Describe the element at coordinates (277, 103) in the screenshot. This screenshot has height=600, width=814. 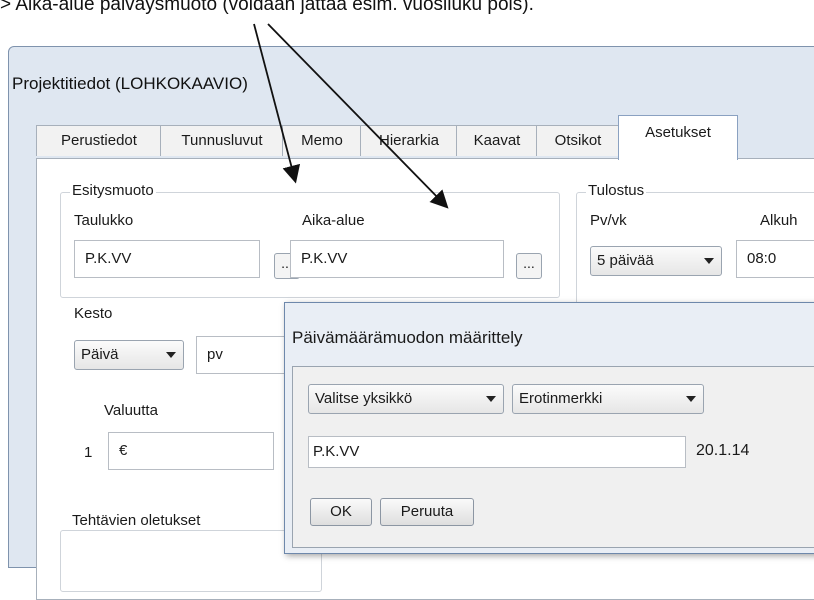
I see `arrow-to-aika-label` at that location.